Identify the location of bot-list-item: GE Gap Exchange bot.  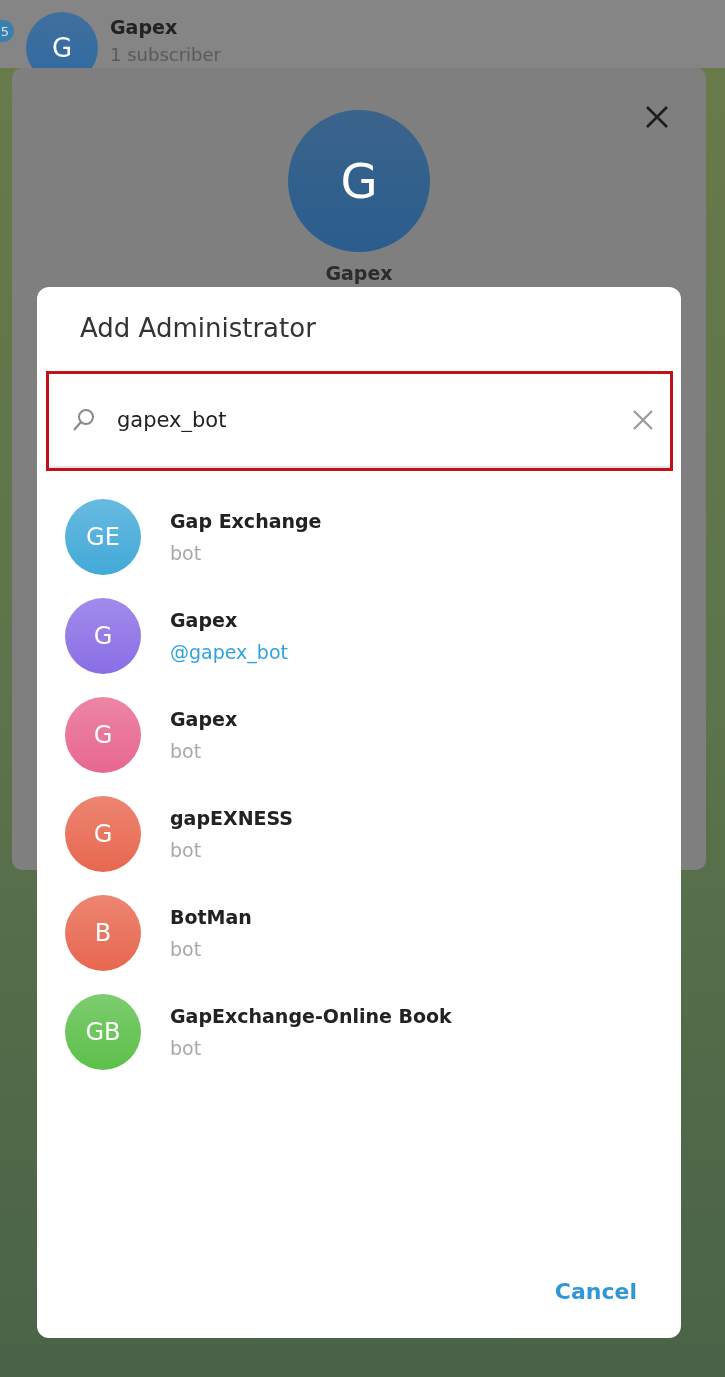
(359, 536).